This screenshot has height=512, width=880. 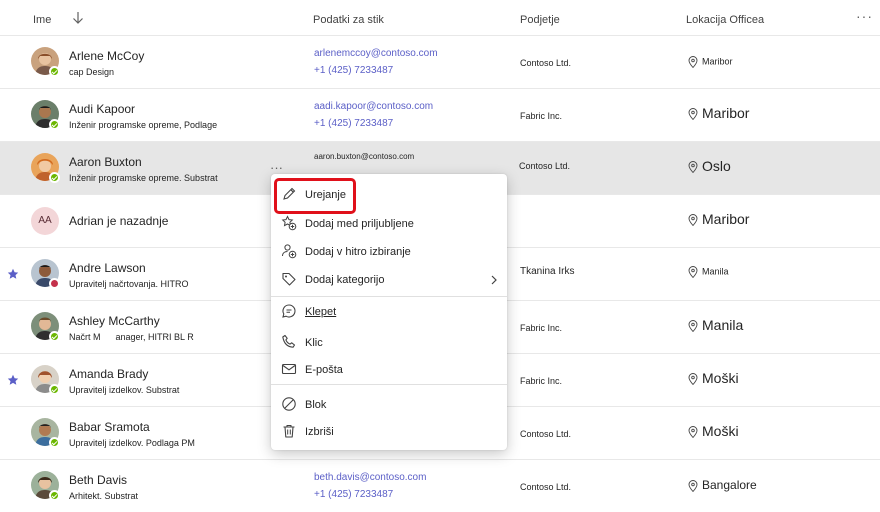 I want to click on chevron-right-icon, so click(x=494, y=280).